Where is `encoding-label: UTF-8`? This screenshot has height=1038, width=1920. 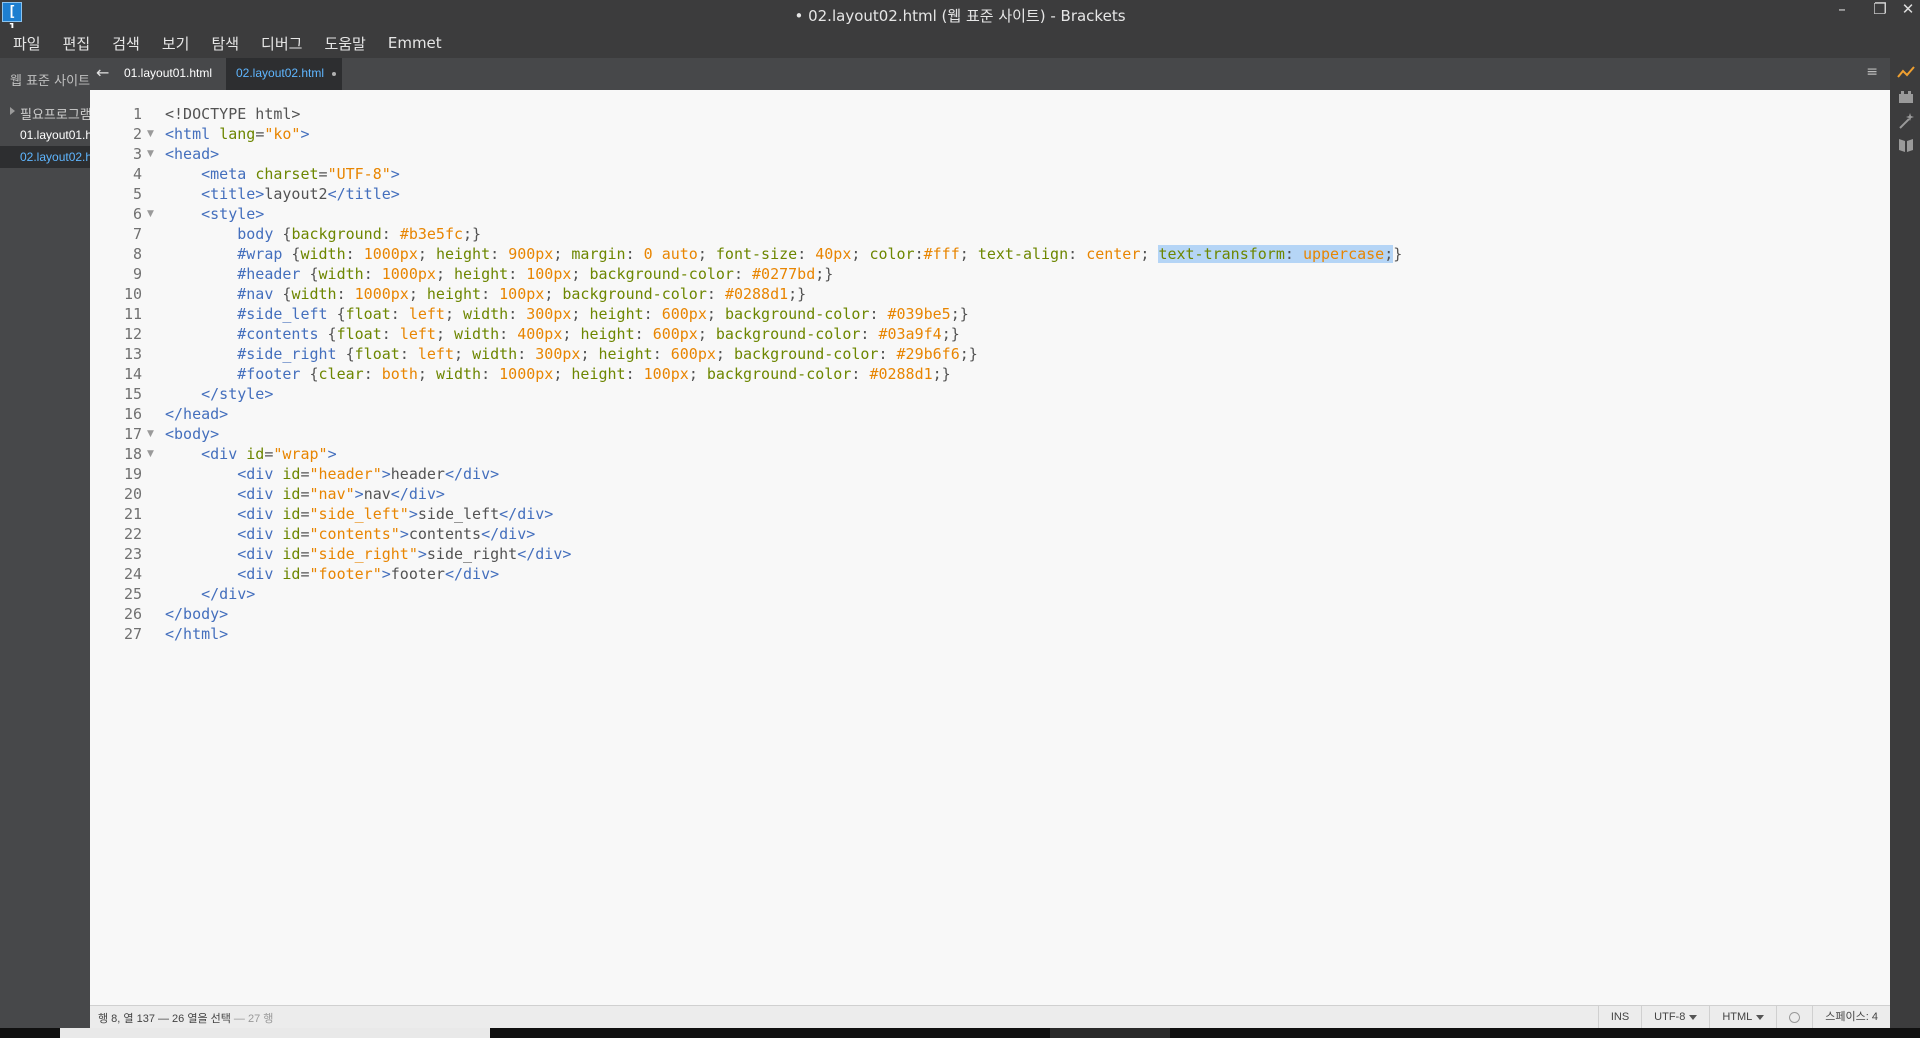
encoding-label: UTF-8 is located at coordinates (1670, 1017).